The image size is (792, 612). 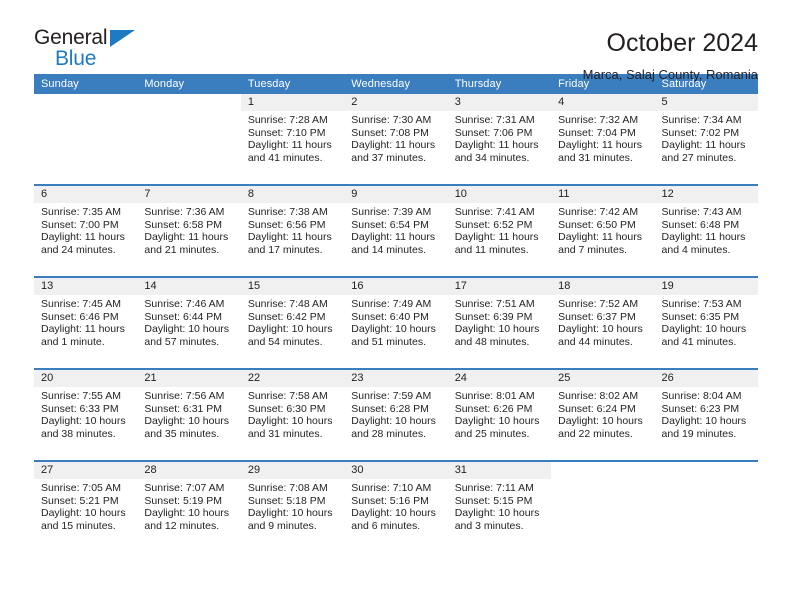 I want to click on day-sunset-text: Sunset: 5:21 PM, so click(x=80, y=500).